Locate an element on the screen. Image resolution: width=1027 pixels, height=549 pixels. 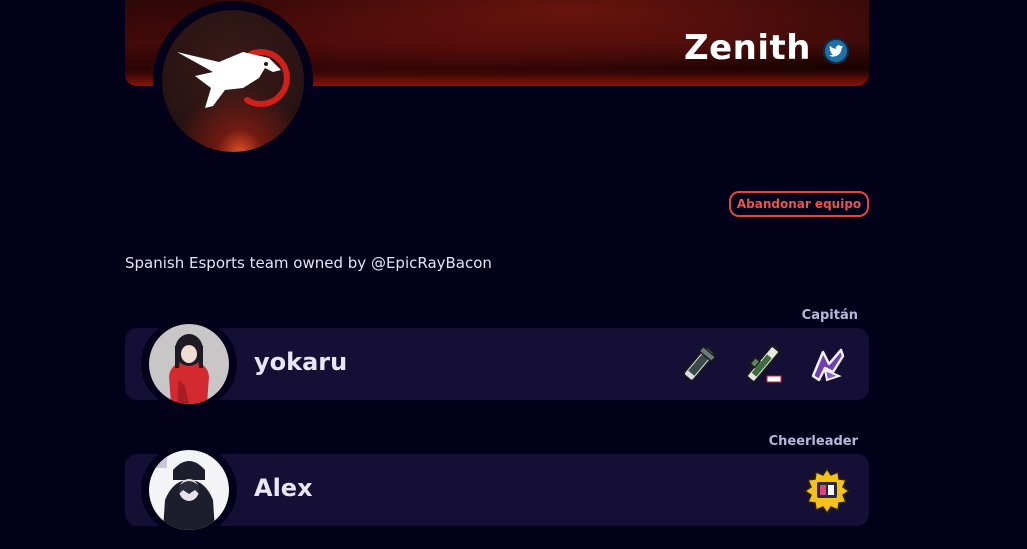
anime-girl-red-coat-avatar is located at coordinates (189, 364).